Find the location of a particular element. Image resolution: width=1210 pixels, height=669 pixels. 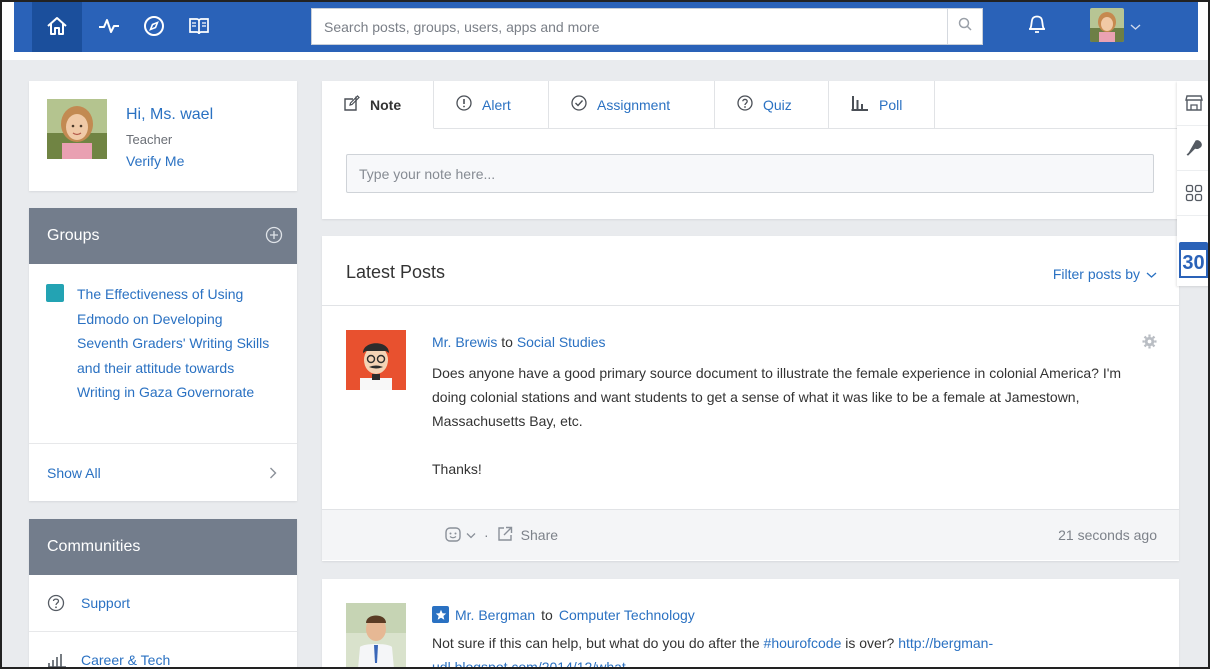

post-meta: Mr. Brewis to Social Studies is located at coordinates (519, 342).